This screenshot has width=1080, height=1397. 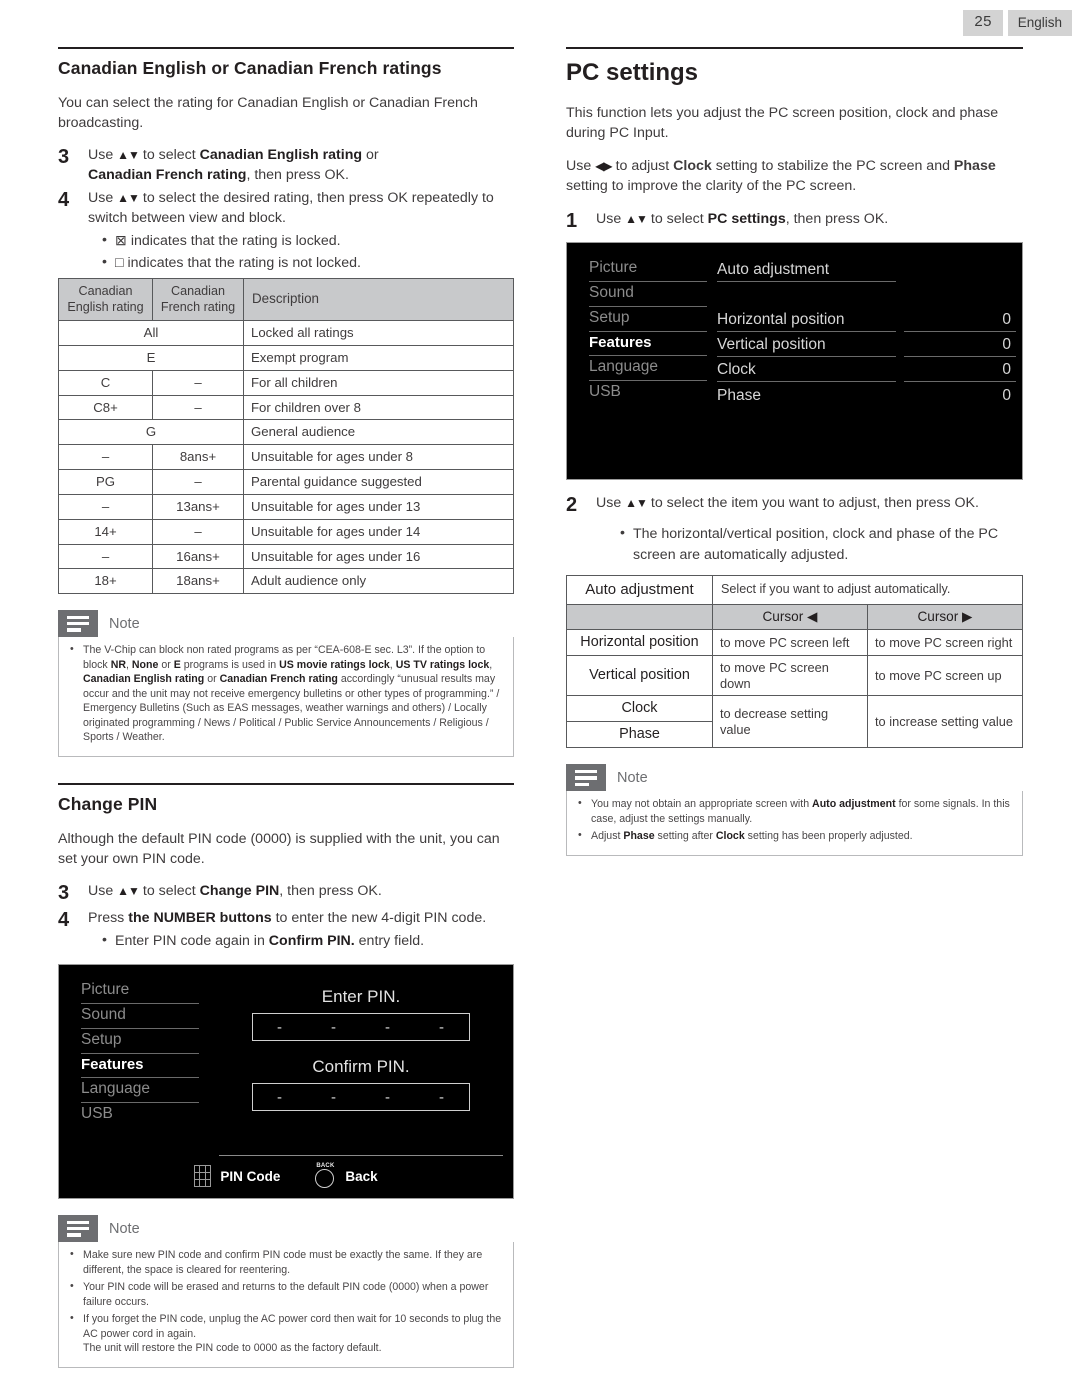 I want to click on page-title-change-pin: Change PIN, so click(x=108, y=803).